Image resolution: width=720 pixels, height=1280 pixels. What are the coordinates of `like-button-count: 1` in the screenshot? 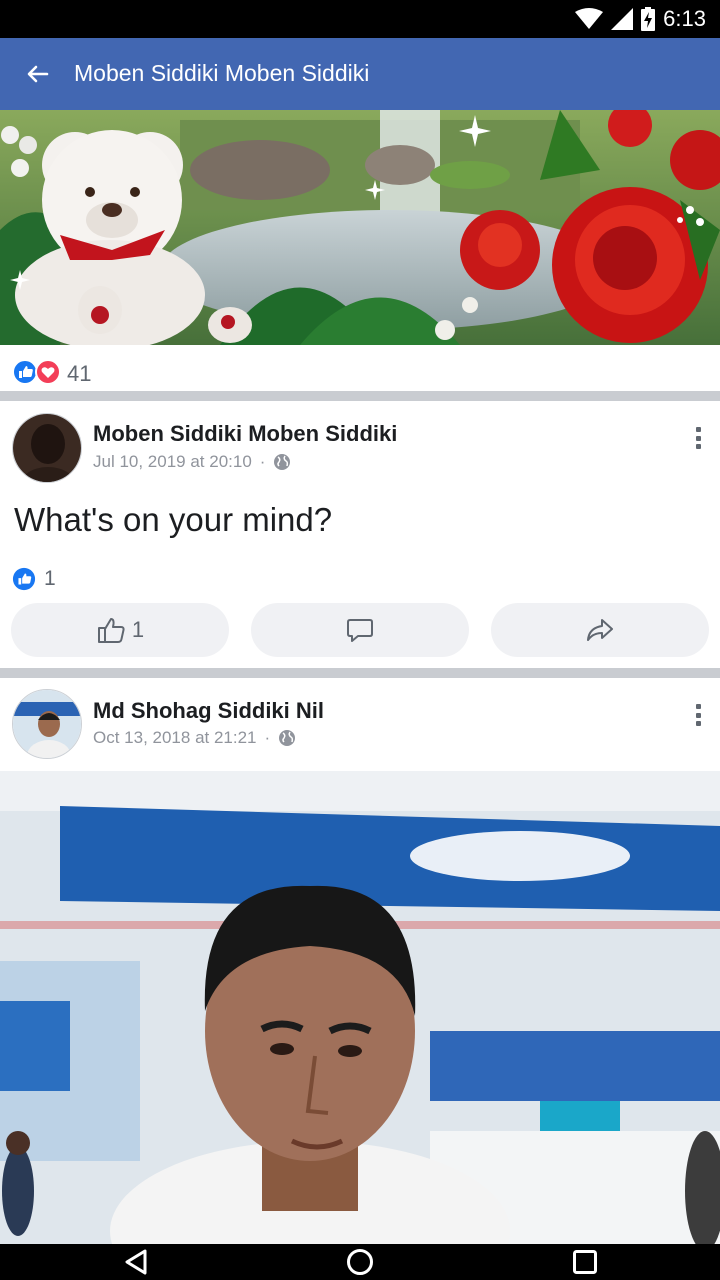 It's located at (138, 629).